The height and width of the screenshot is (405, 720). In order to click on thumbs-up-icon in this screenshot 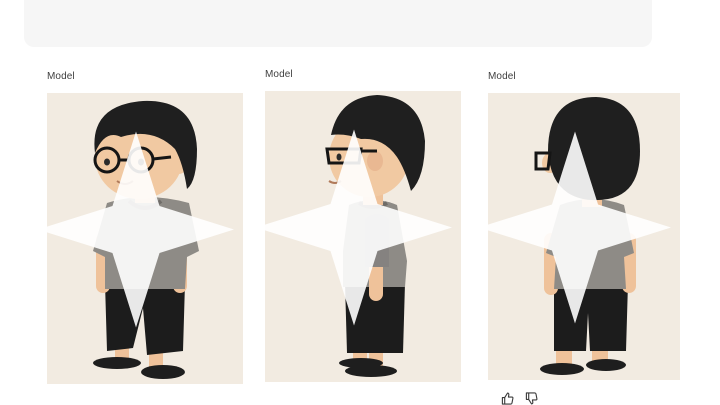, I will do `click(507, 398)`.